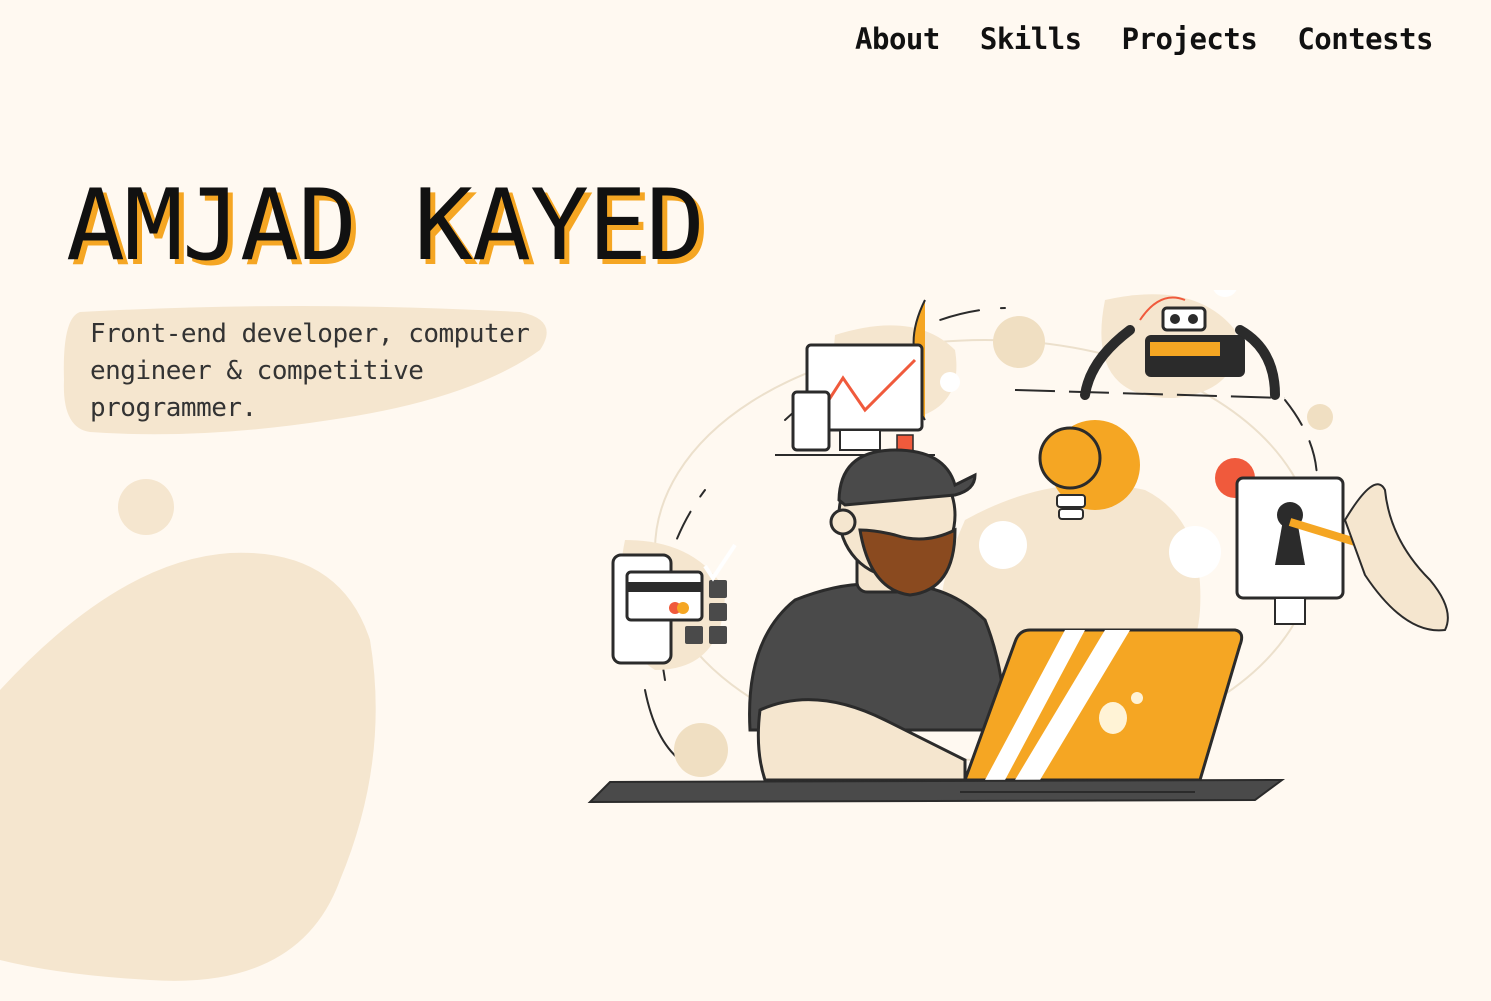 The height and width of the screenshot is (1001, 1491). I want to click on main-nav: About Skills Projects Contests, so click(1144, 39).